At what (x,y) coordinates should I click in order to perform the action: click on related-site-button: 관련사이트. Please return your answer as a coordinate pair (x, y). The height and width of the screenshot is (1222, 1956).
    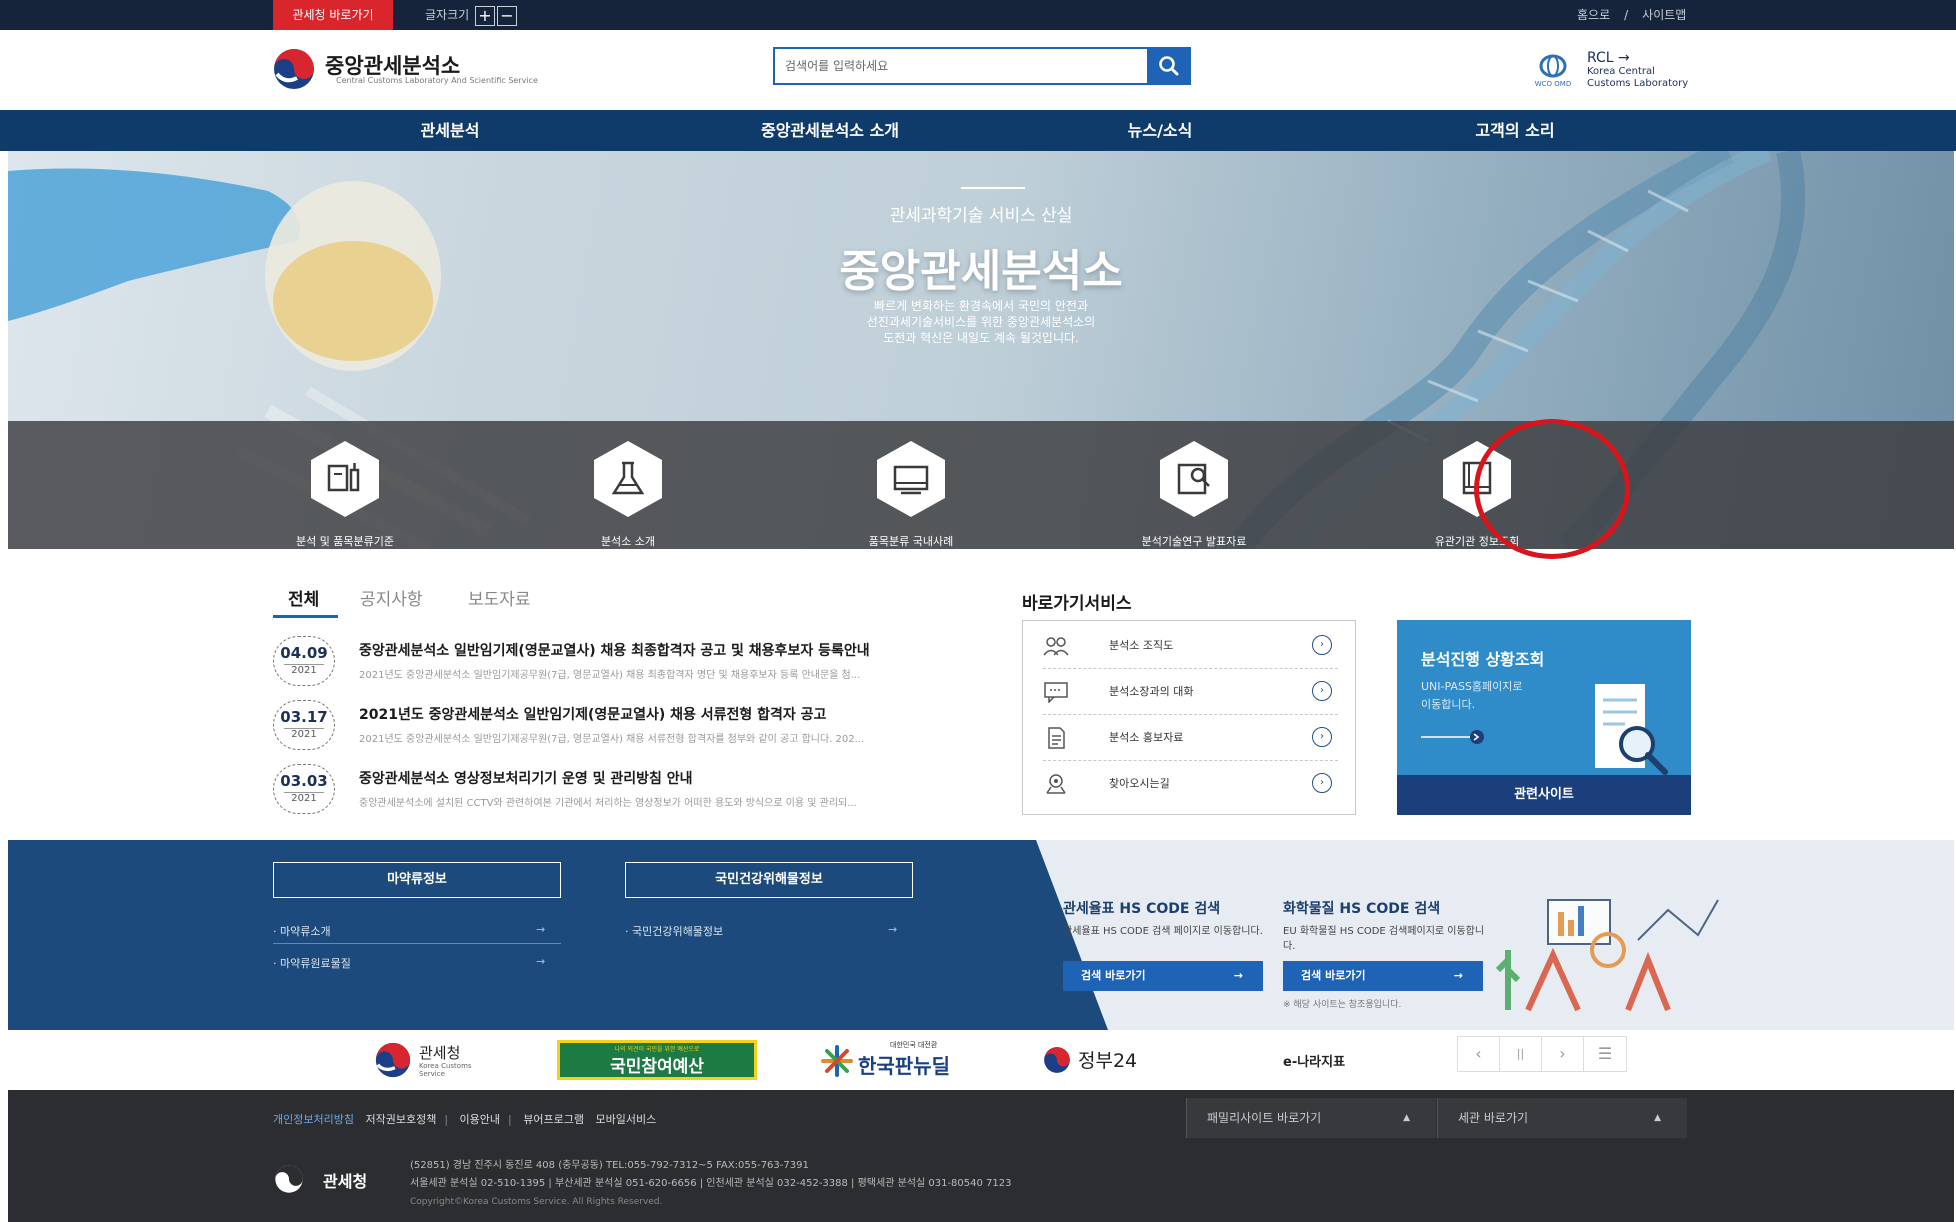
    Looking at the image, I should click on (1544, 795).